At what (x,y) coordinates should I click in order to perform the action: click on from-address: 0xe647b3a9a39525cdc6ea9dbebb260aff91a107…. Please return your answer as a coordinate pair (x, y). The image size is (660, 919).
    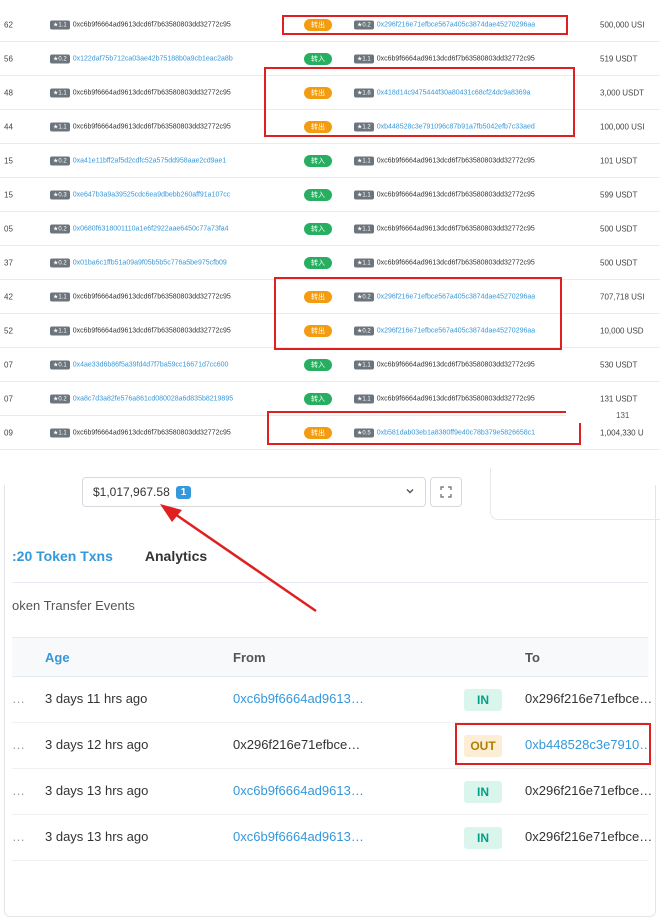
    Looking at the image, I should click on (152, 194).